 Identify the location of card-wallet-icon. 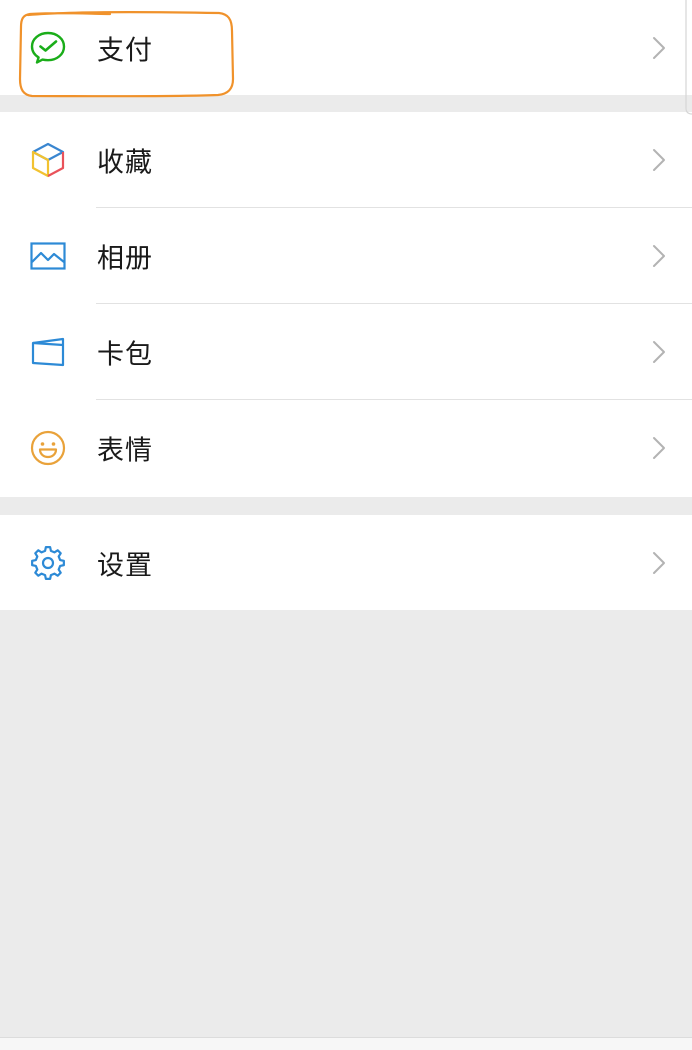
(48, 352).